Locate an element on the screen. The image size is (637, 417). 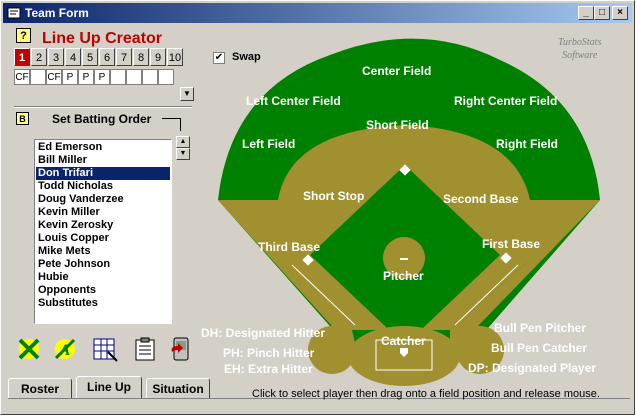
player-list-item: Mike Mets is located at coordinates (103, 251).